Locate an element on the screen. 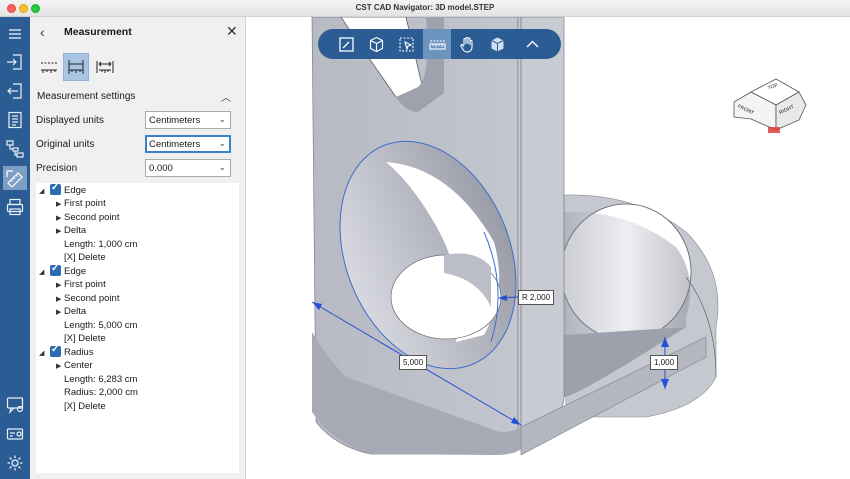 This screenshot has height=479, width=850. tree-item-edge-2: Edge is located at coordinates (75, 271).